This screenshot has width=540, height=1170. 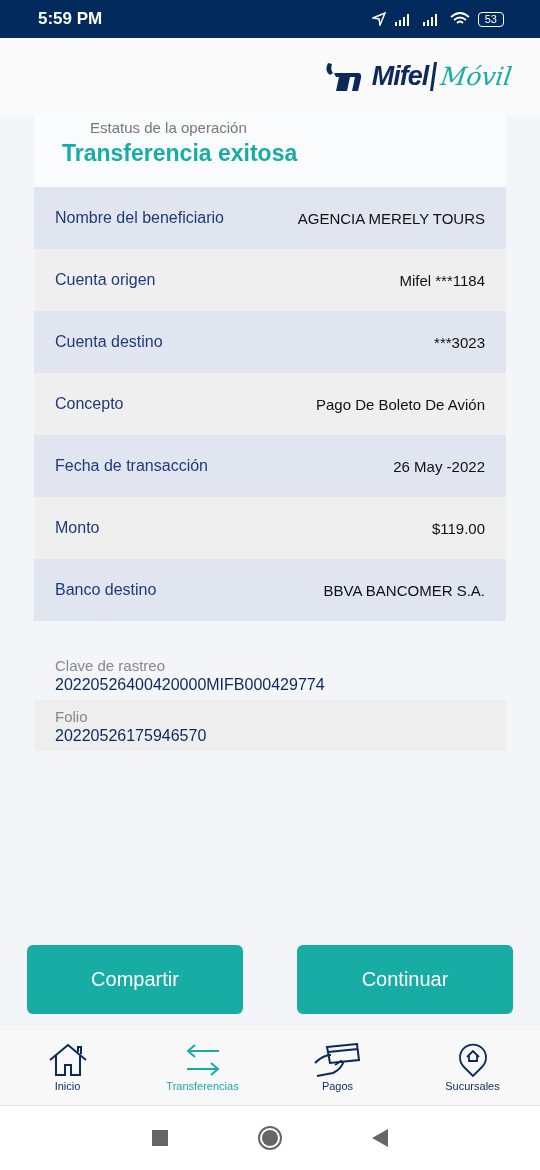 I want to click on logo-product-text: Móvil, so click(x=472, y=76).